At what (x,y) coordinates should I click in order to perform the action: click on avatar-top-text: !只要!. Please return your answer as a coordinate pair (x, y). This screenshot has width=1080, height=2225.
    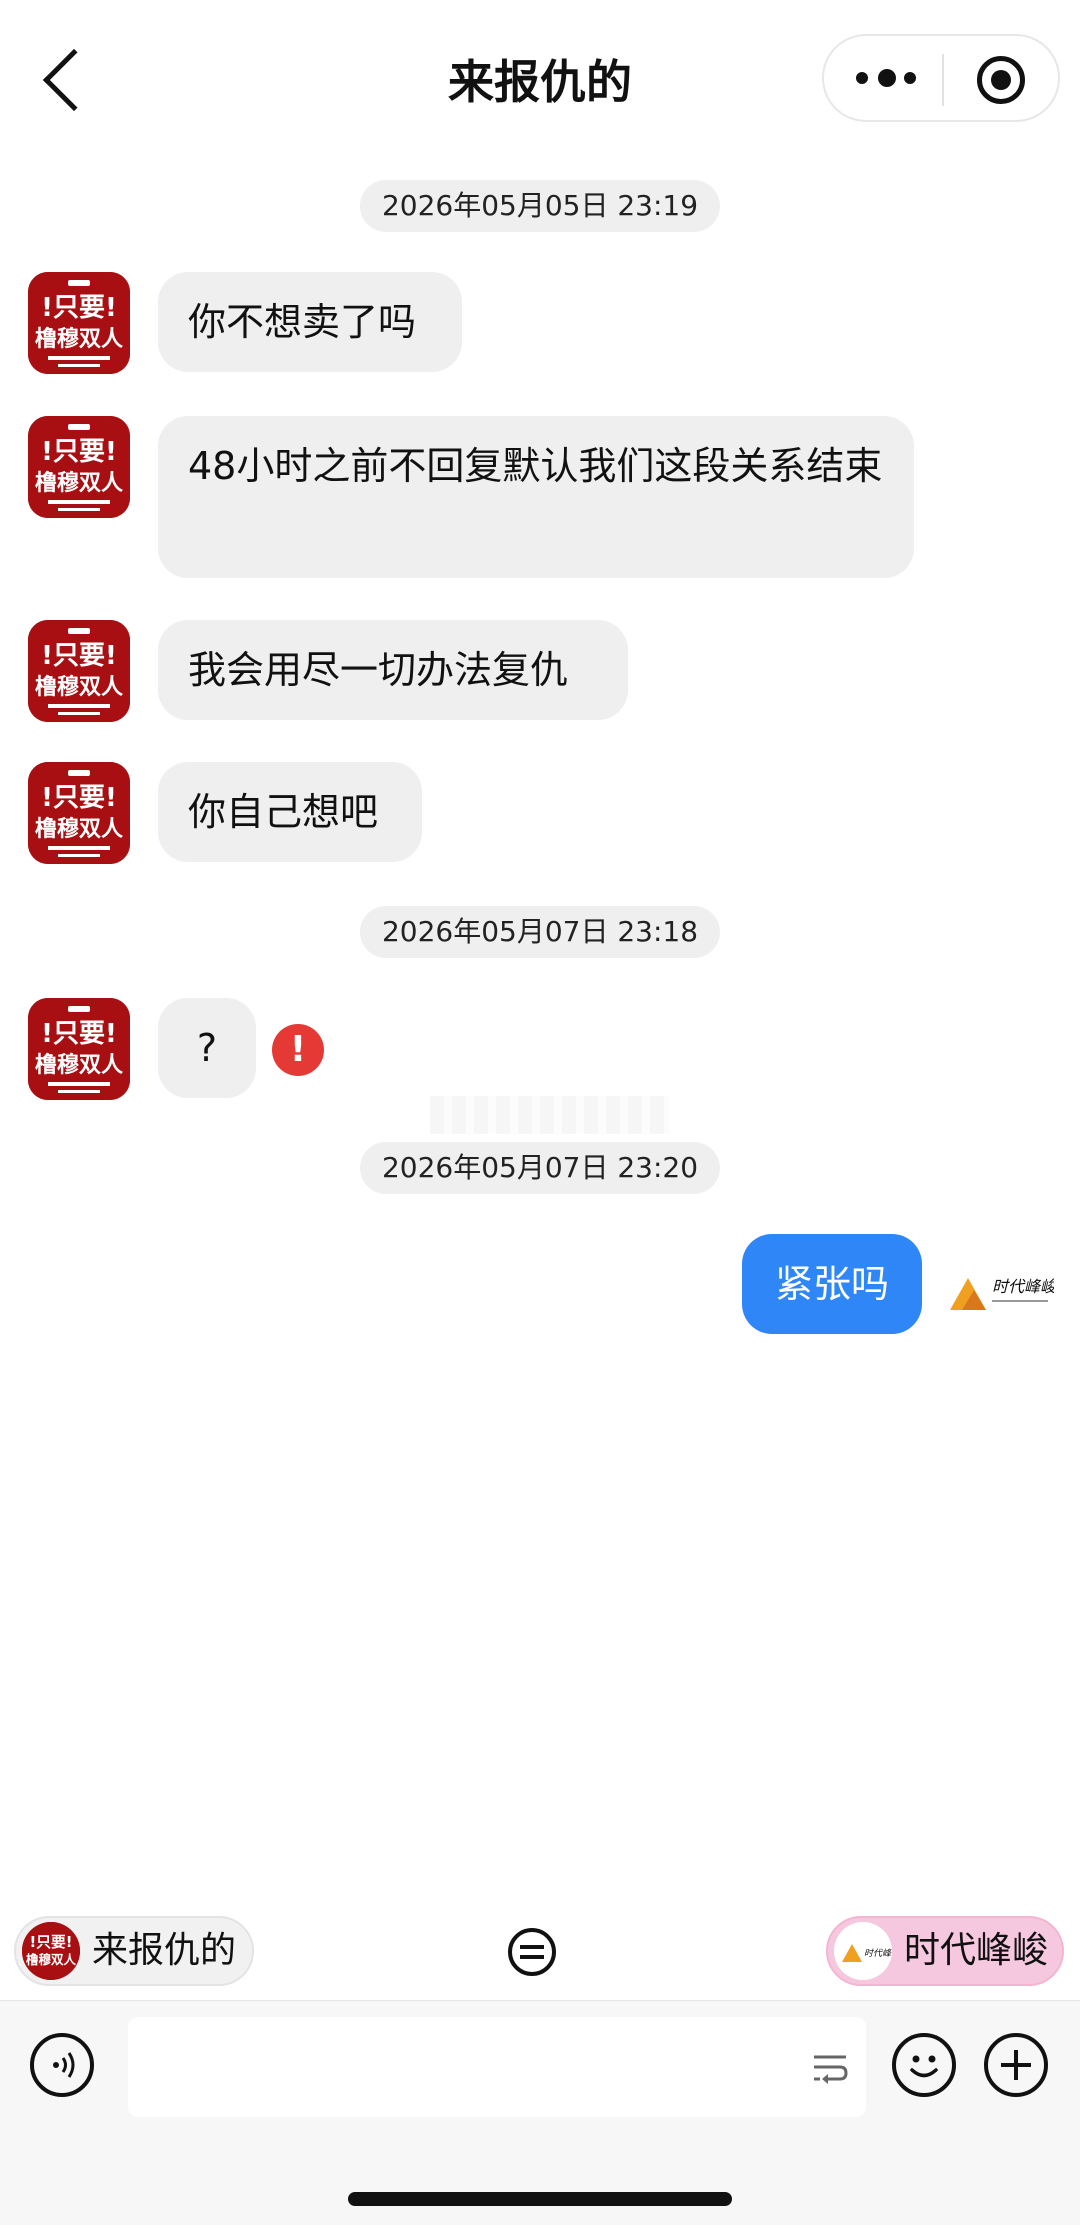
    Looking at the image, I should click on (79, 308).